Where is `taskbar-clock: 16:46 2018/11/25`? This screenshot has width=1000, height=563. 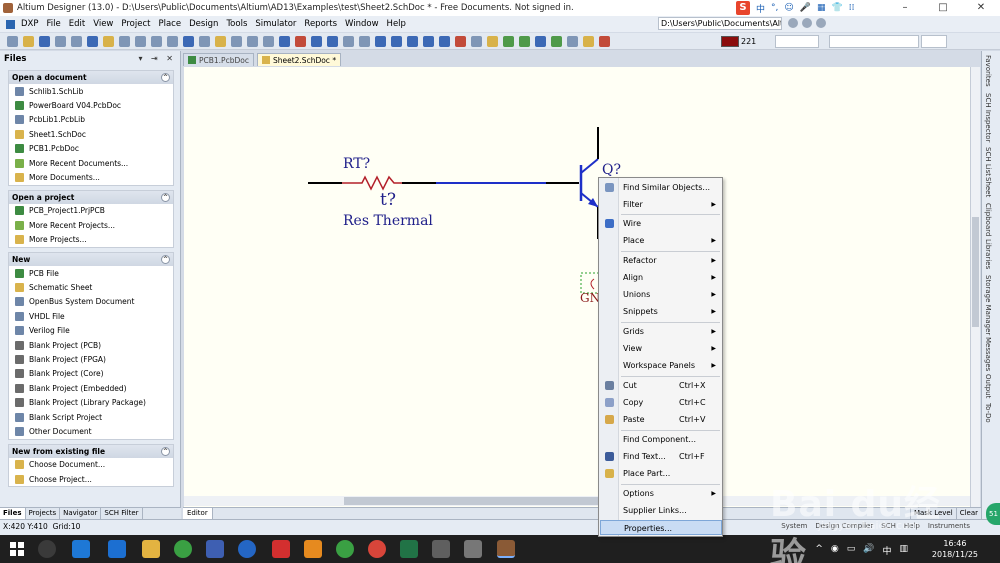 taskbar-clock: 16:46 2018/11/25 is located at coordinates (955, 549).